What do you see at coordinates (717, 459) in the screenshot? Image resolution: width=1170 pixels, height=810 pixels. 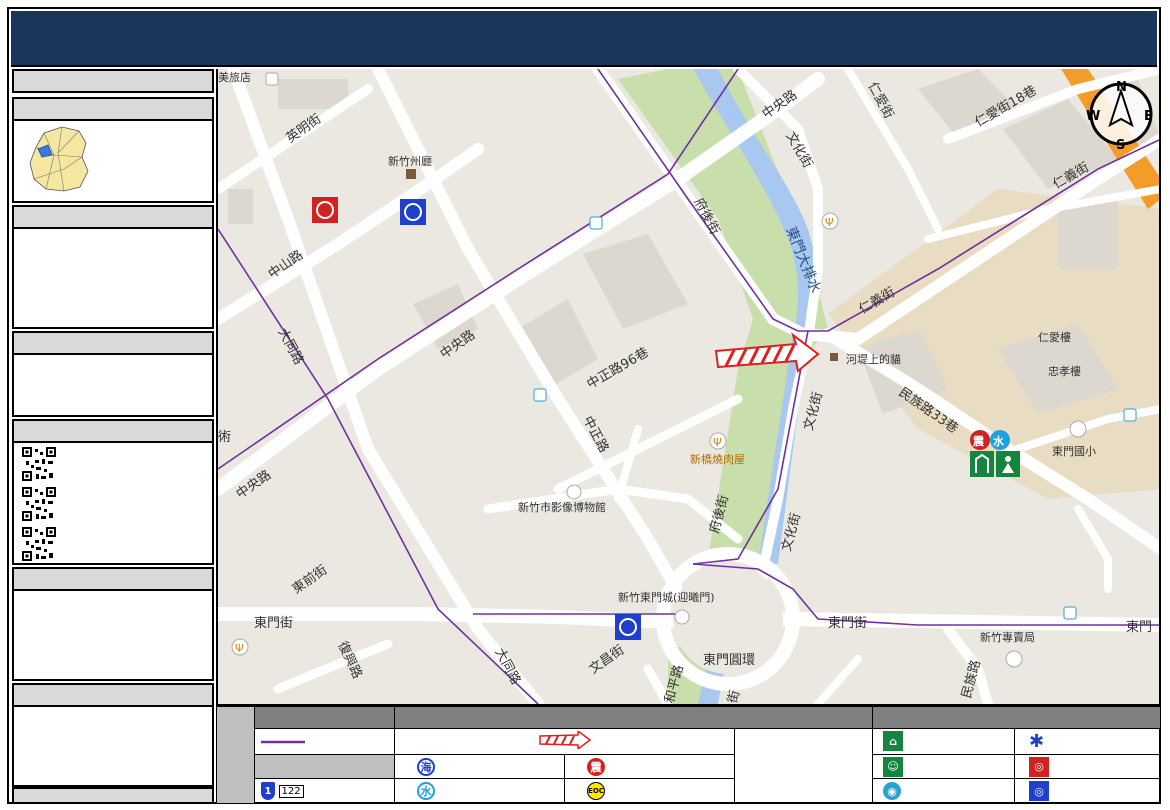 I see `poi-bbq: 新橋燒肉屋` at bounding box center [717, 459].